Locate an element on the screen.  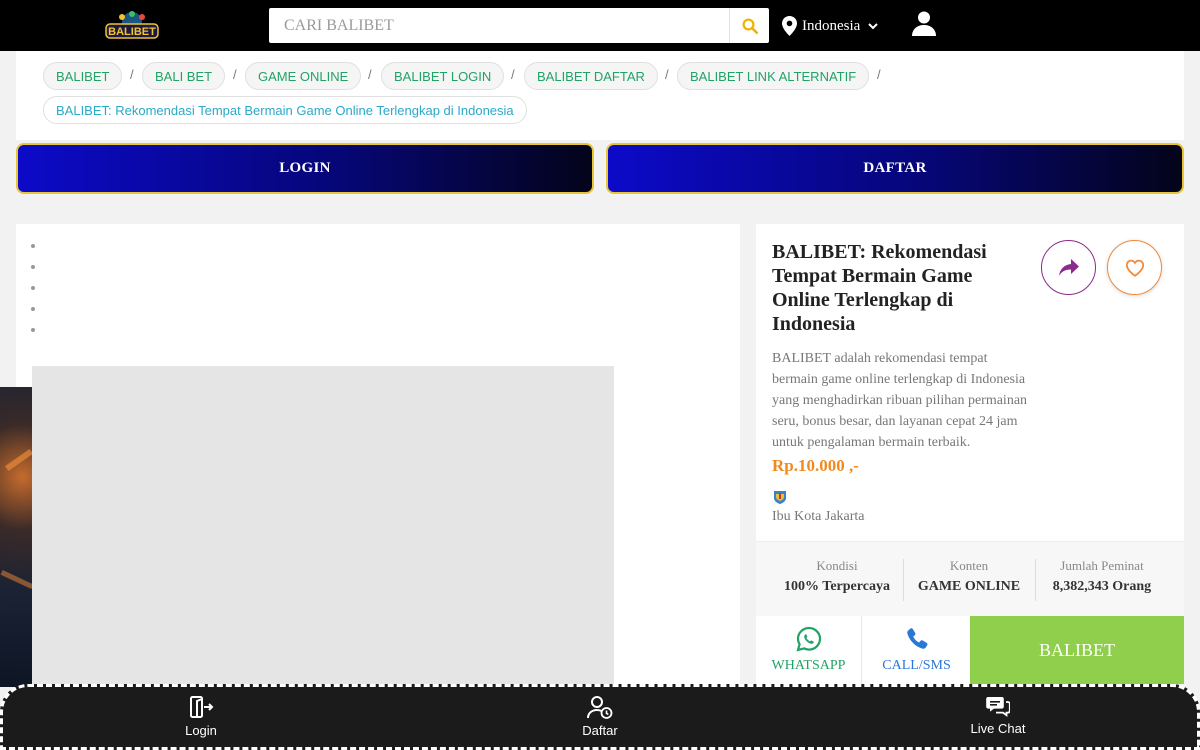
nav-live-chat-label: Live Chat is located at coordinates (998, 728).